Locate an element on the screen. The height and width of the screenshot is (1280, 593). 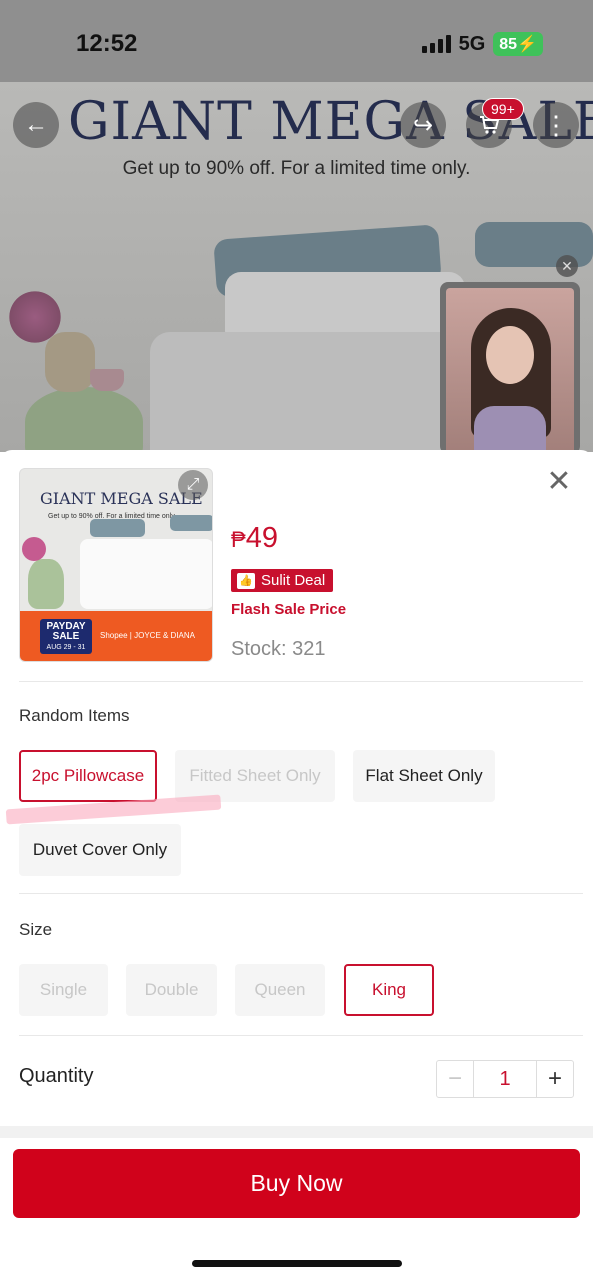
share-icon: ↪ is located at coordinates (423, 125).